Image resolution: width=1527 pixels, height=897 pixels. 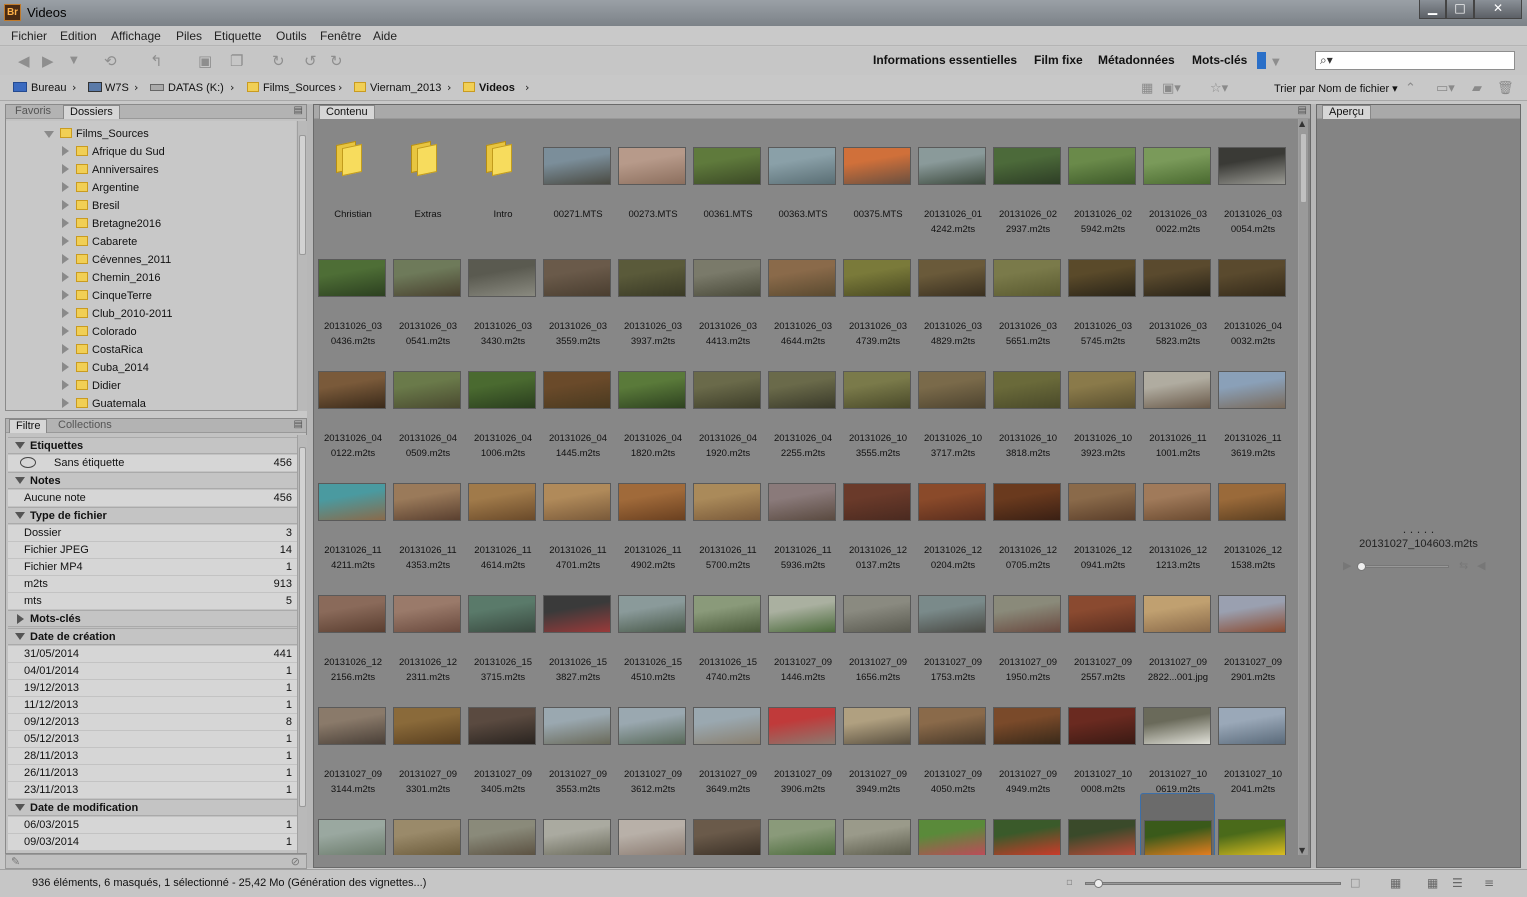 I want to click on file-thumbnail: 20131026_11 4701.m2ts, so click(x=577, y=514).